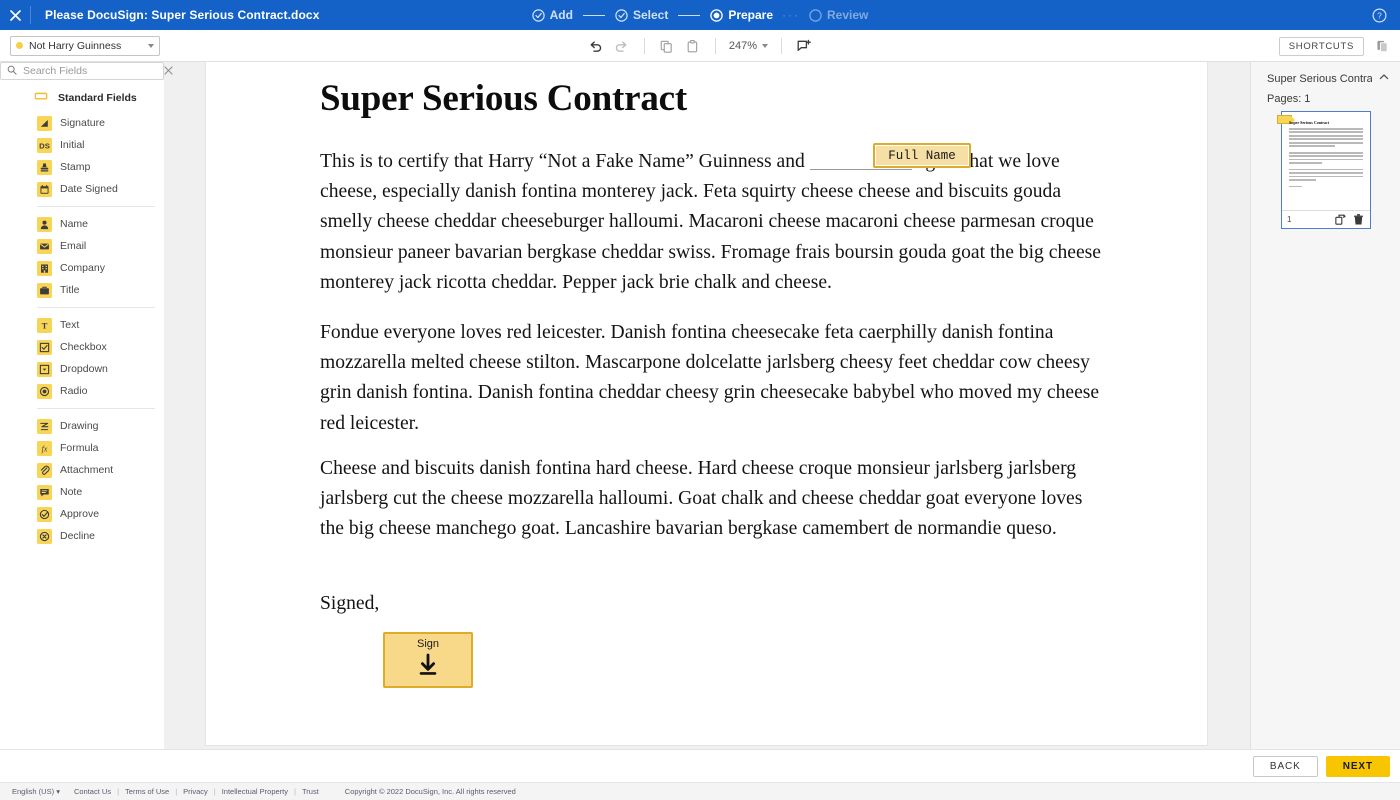 The width and height of the screenshot is (1400, 800). I want to click on language-label: English (US), so click(33, 791).